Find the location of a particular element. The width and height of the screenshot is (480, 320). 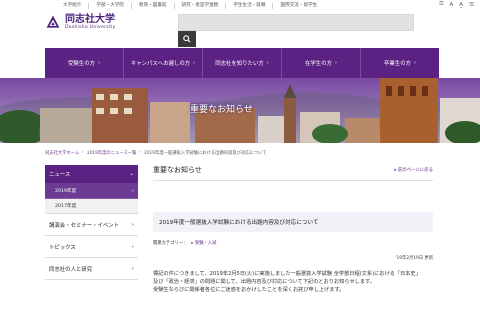

hero-title: 重要なお知らせ is located at coordinates (221, 110).